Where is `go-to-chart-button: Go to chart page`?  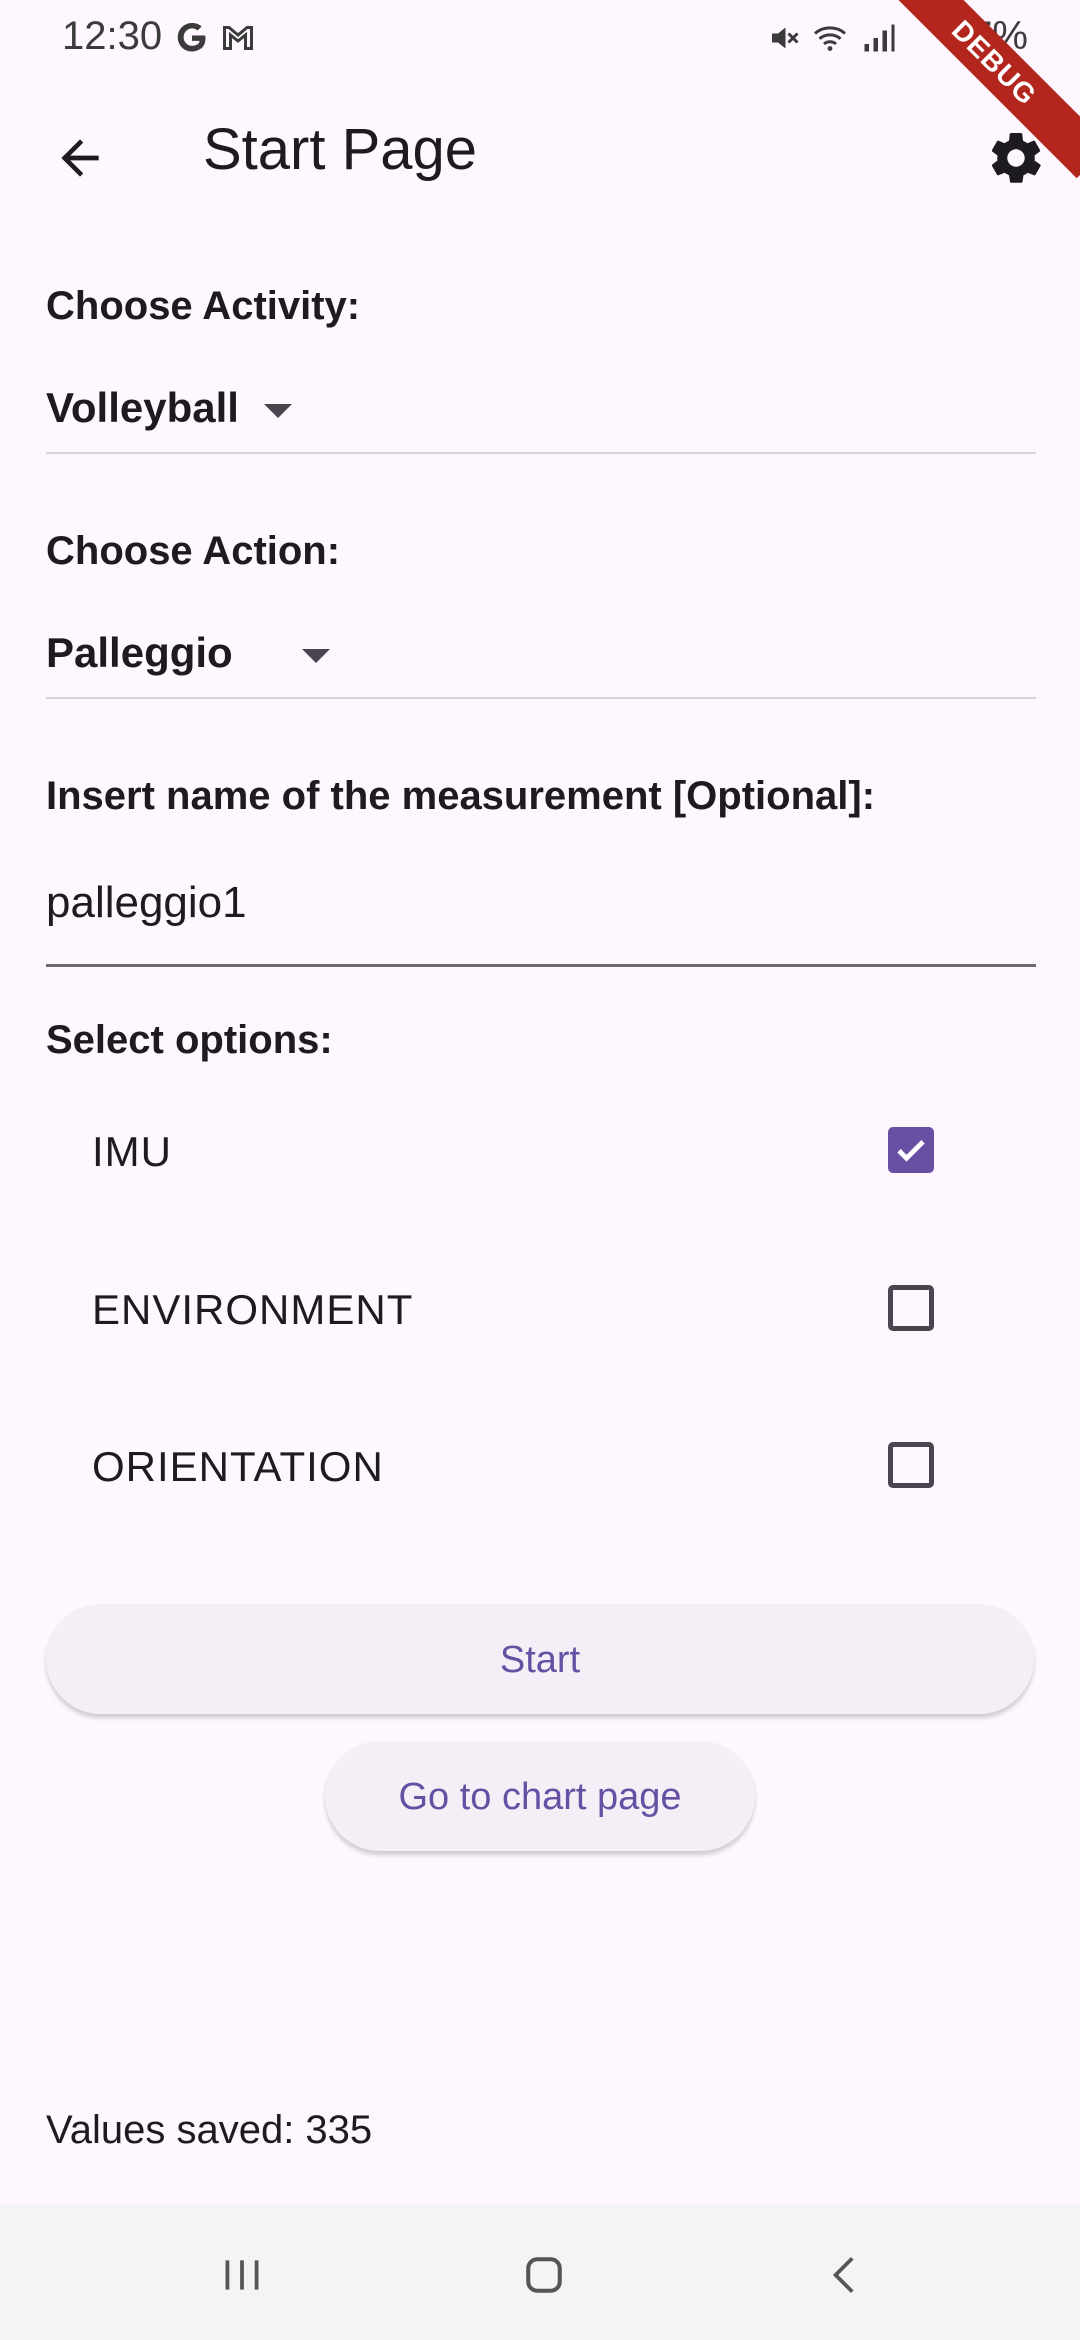 go-to-chart-button: Go to chart page is located at coordinates (540, 1796).